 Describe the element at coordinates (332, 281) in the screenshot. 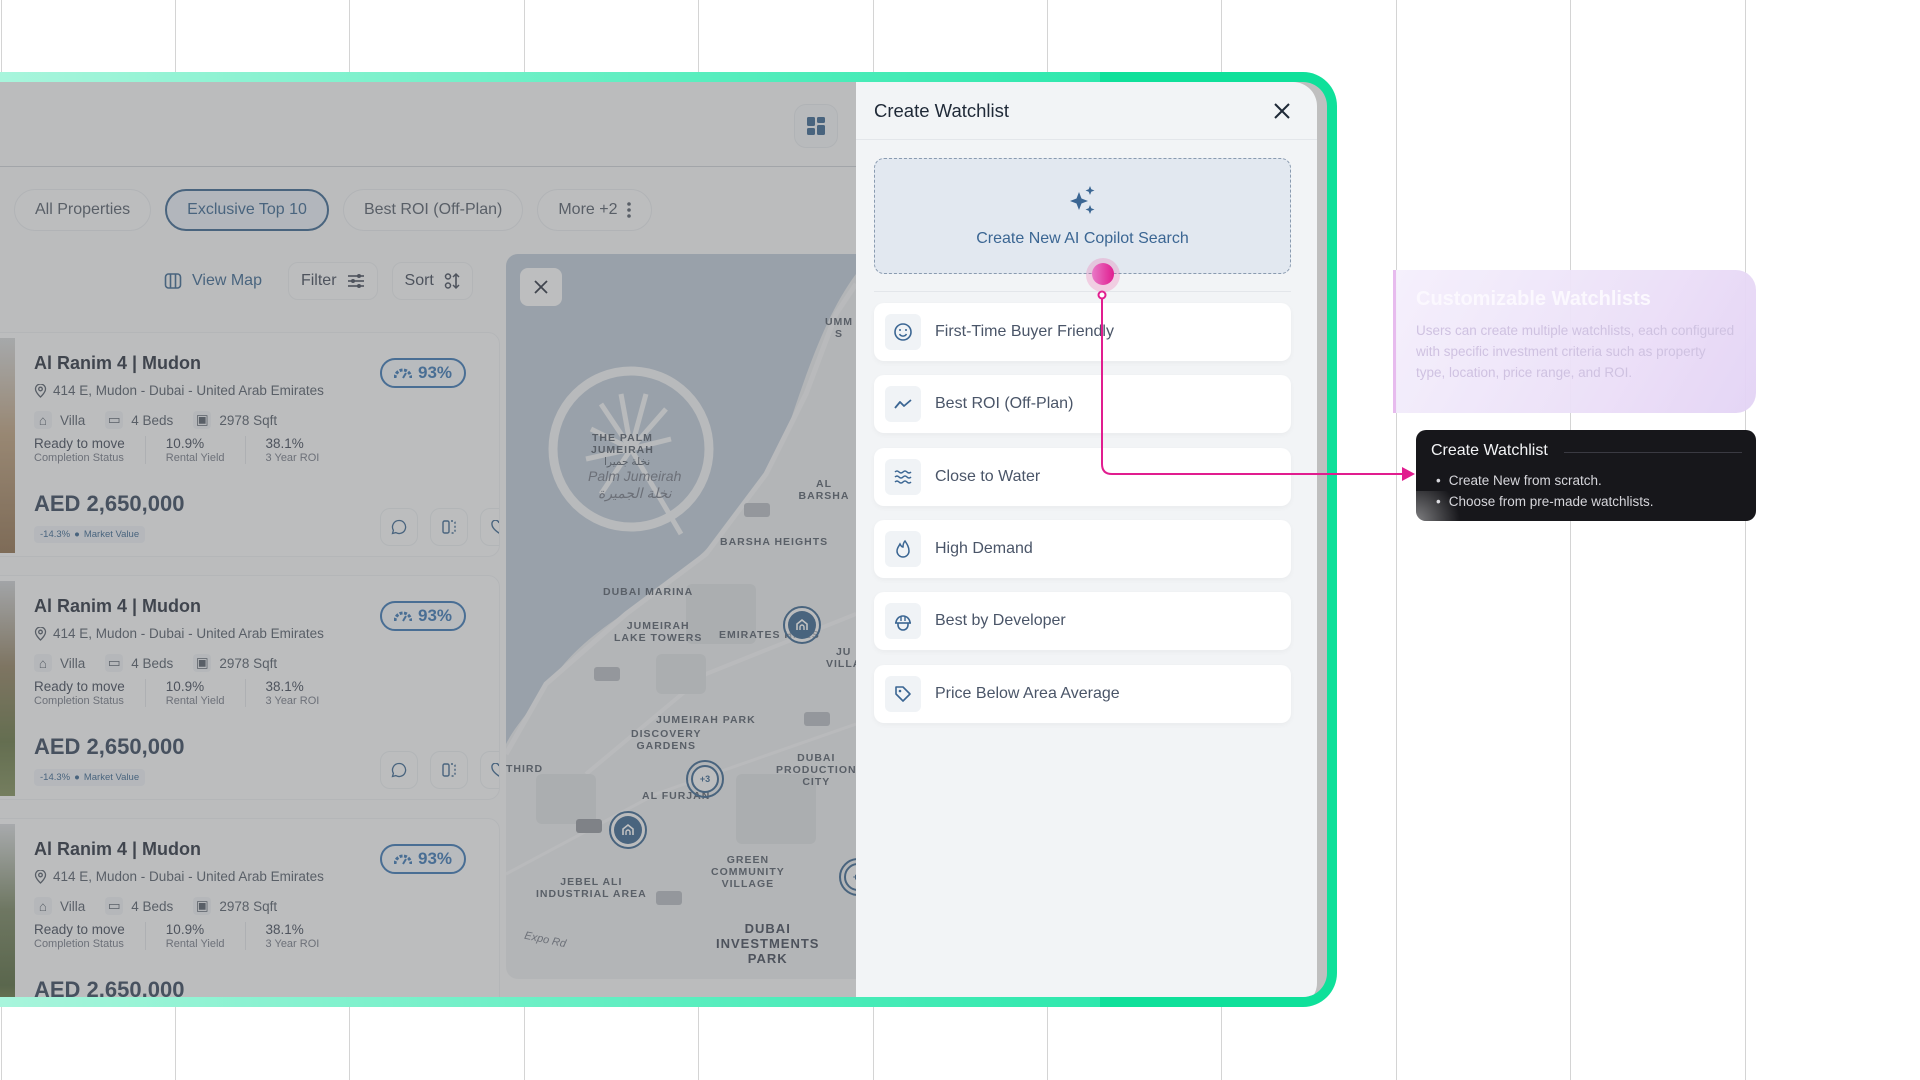

I see `filter-button: Filter` at that location.